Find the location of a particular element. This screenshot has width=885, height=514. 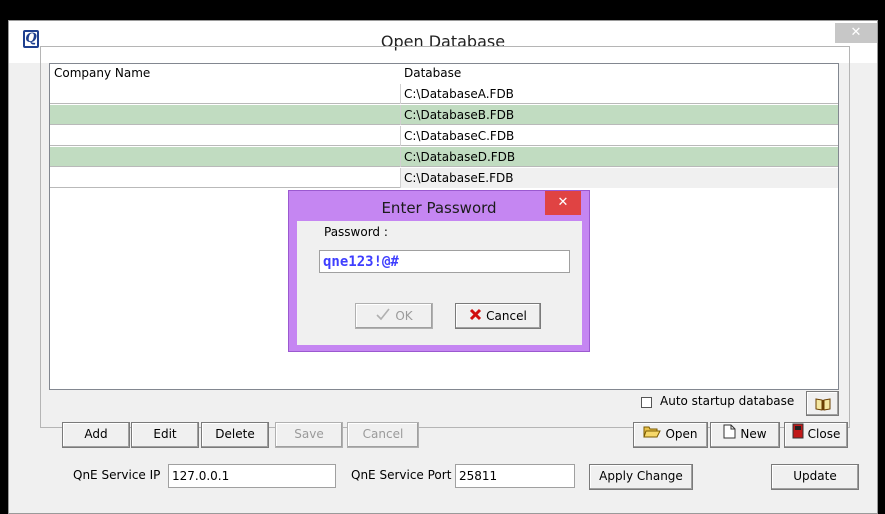

table-row: C:\DatabaseE.FDB is located at coordinates (444, 178).